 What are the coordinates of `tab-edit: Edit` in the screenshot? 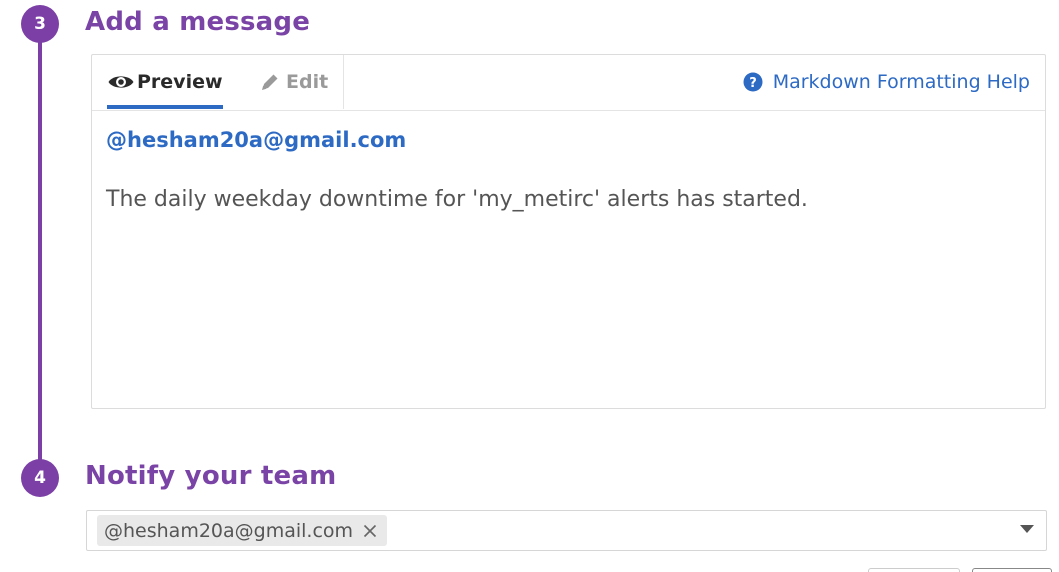 It's located at (294, 82).